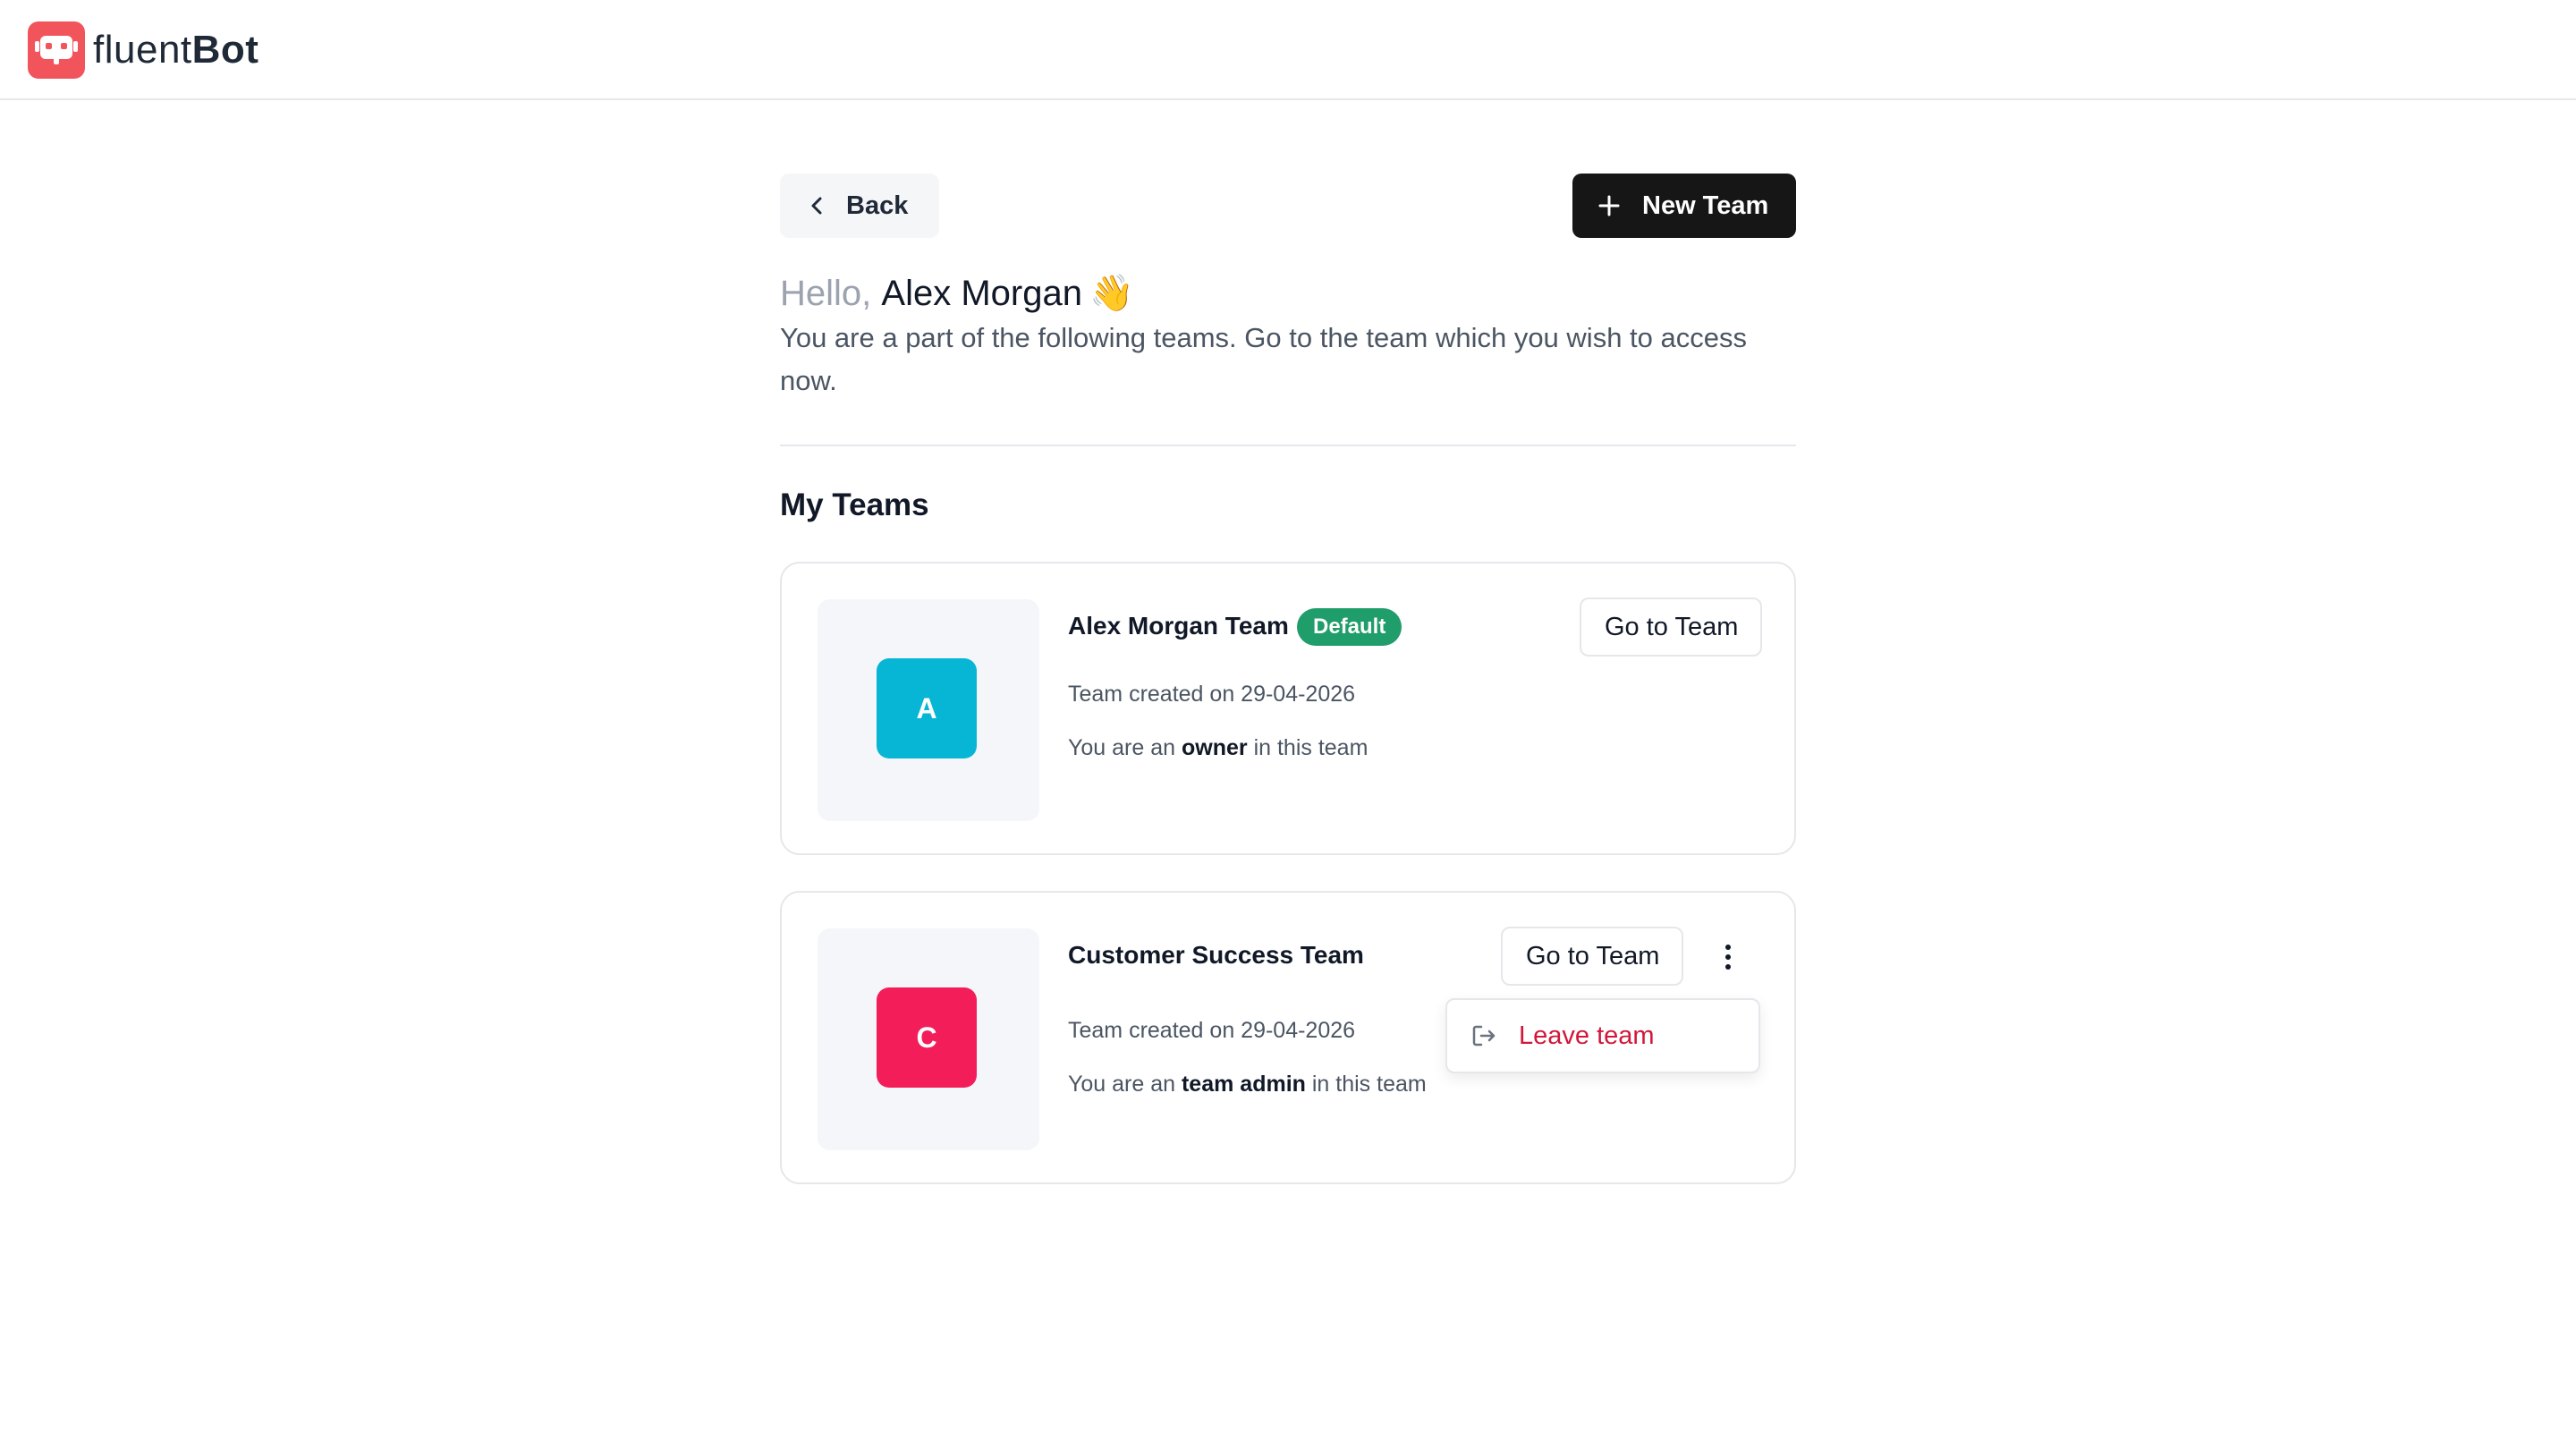 The width and height of the screenshot is (2576, 1449). What do you see at coordinates (981, 293) in the screenshot?
I see `user-name: Alex Morgan` at bounding box center [981, 293].